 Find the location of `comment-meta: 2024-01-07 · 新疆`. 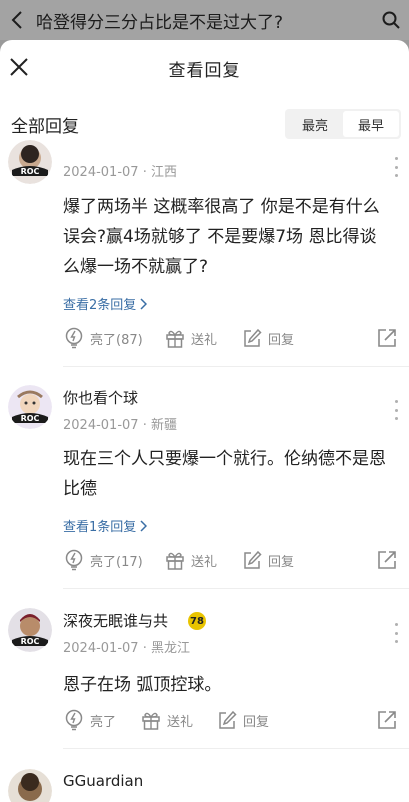

comment-meta: 2024-01-07 · 新疆 is located at coordinates (120, 425).